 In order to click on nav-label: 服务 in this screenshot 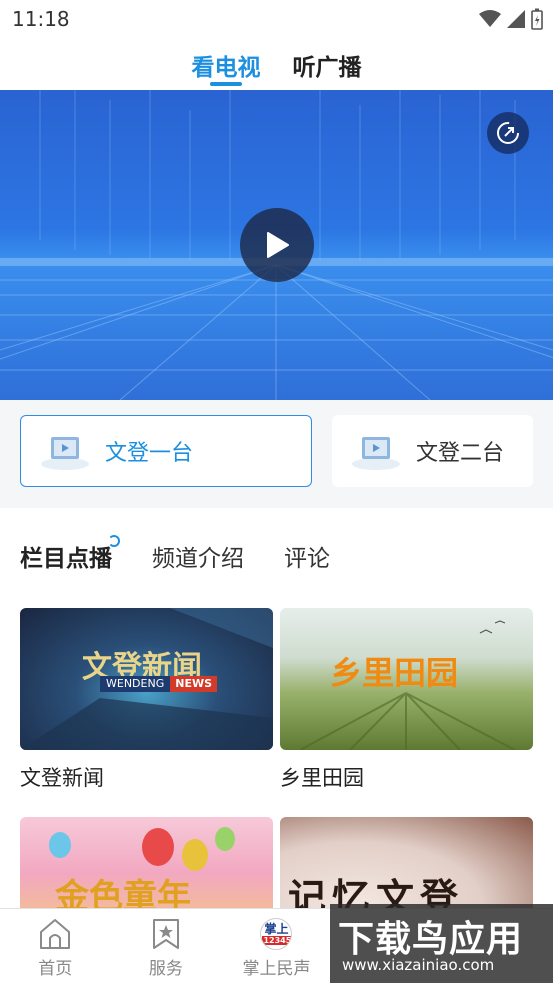, I will do `click(165, 969)`.